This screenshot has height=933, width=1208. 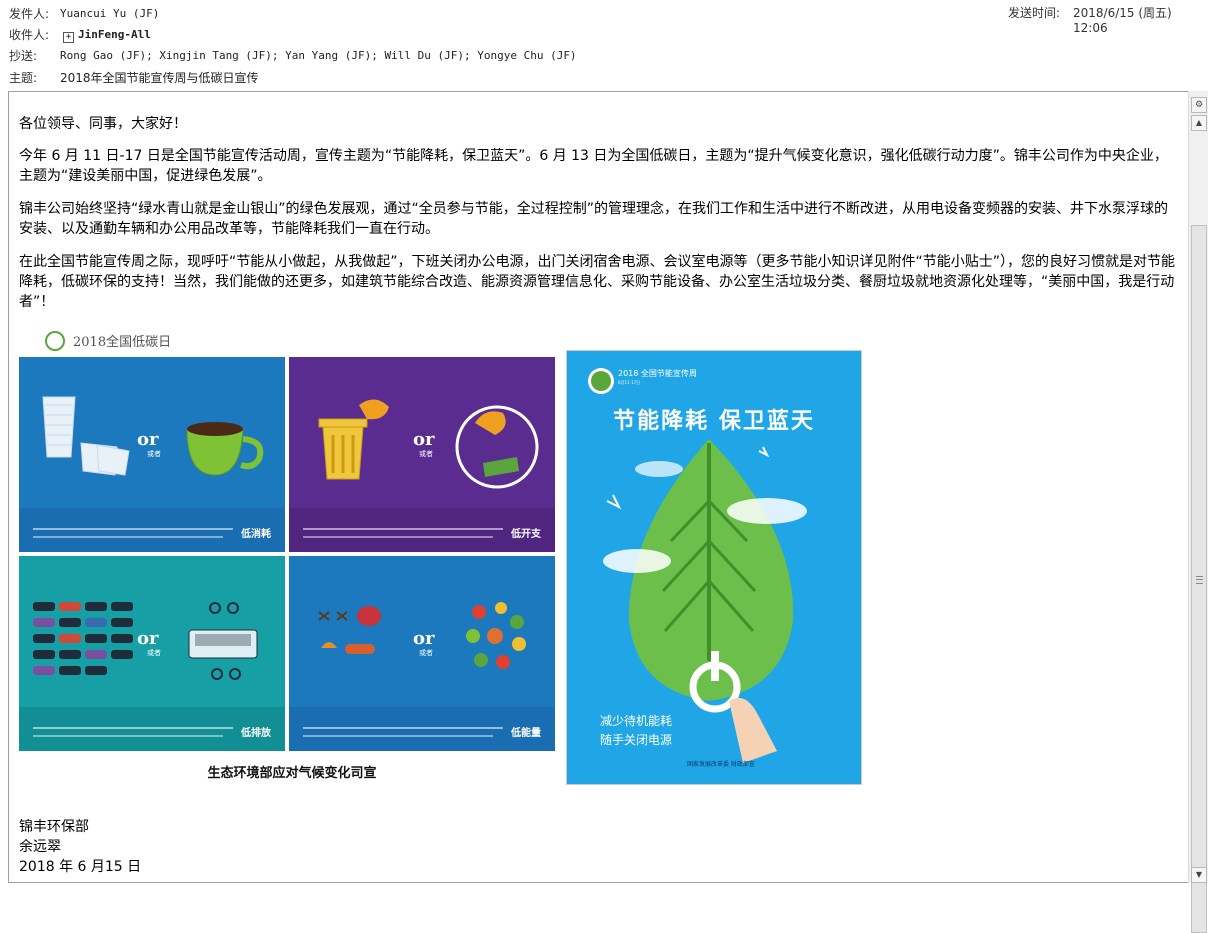 What do you see at coordinates (1034, 13) in the screenshot?
I see `sent-label: 发送时间:` at bounding box center [1034, 13].